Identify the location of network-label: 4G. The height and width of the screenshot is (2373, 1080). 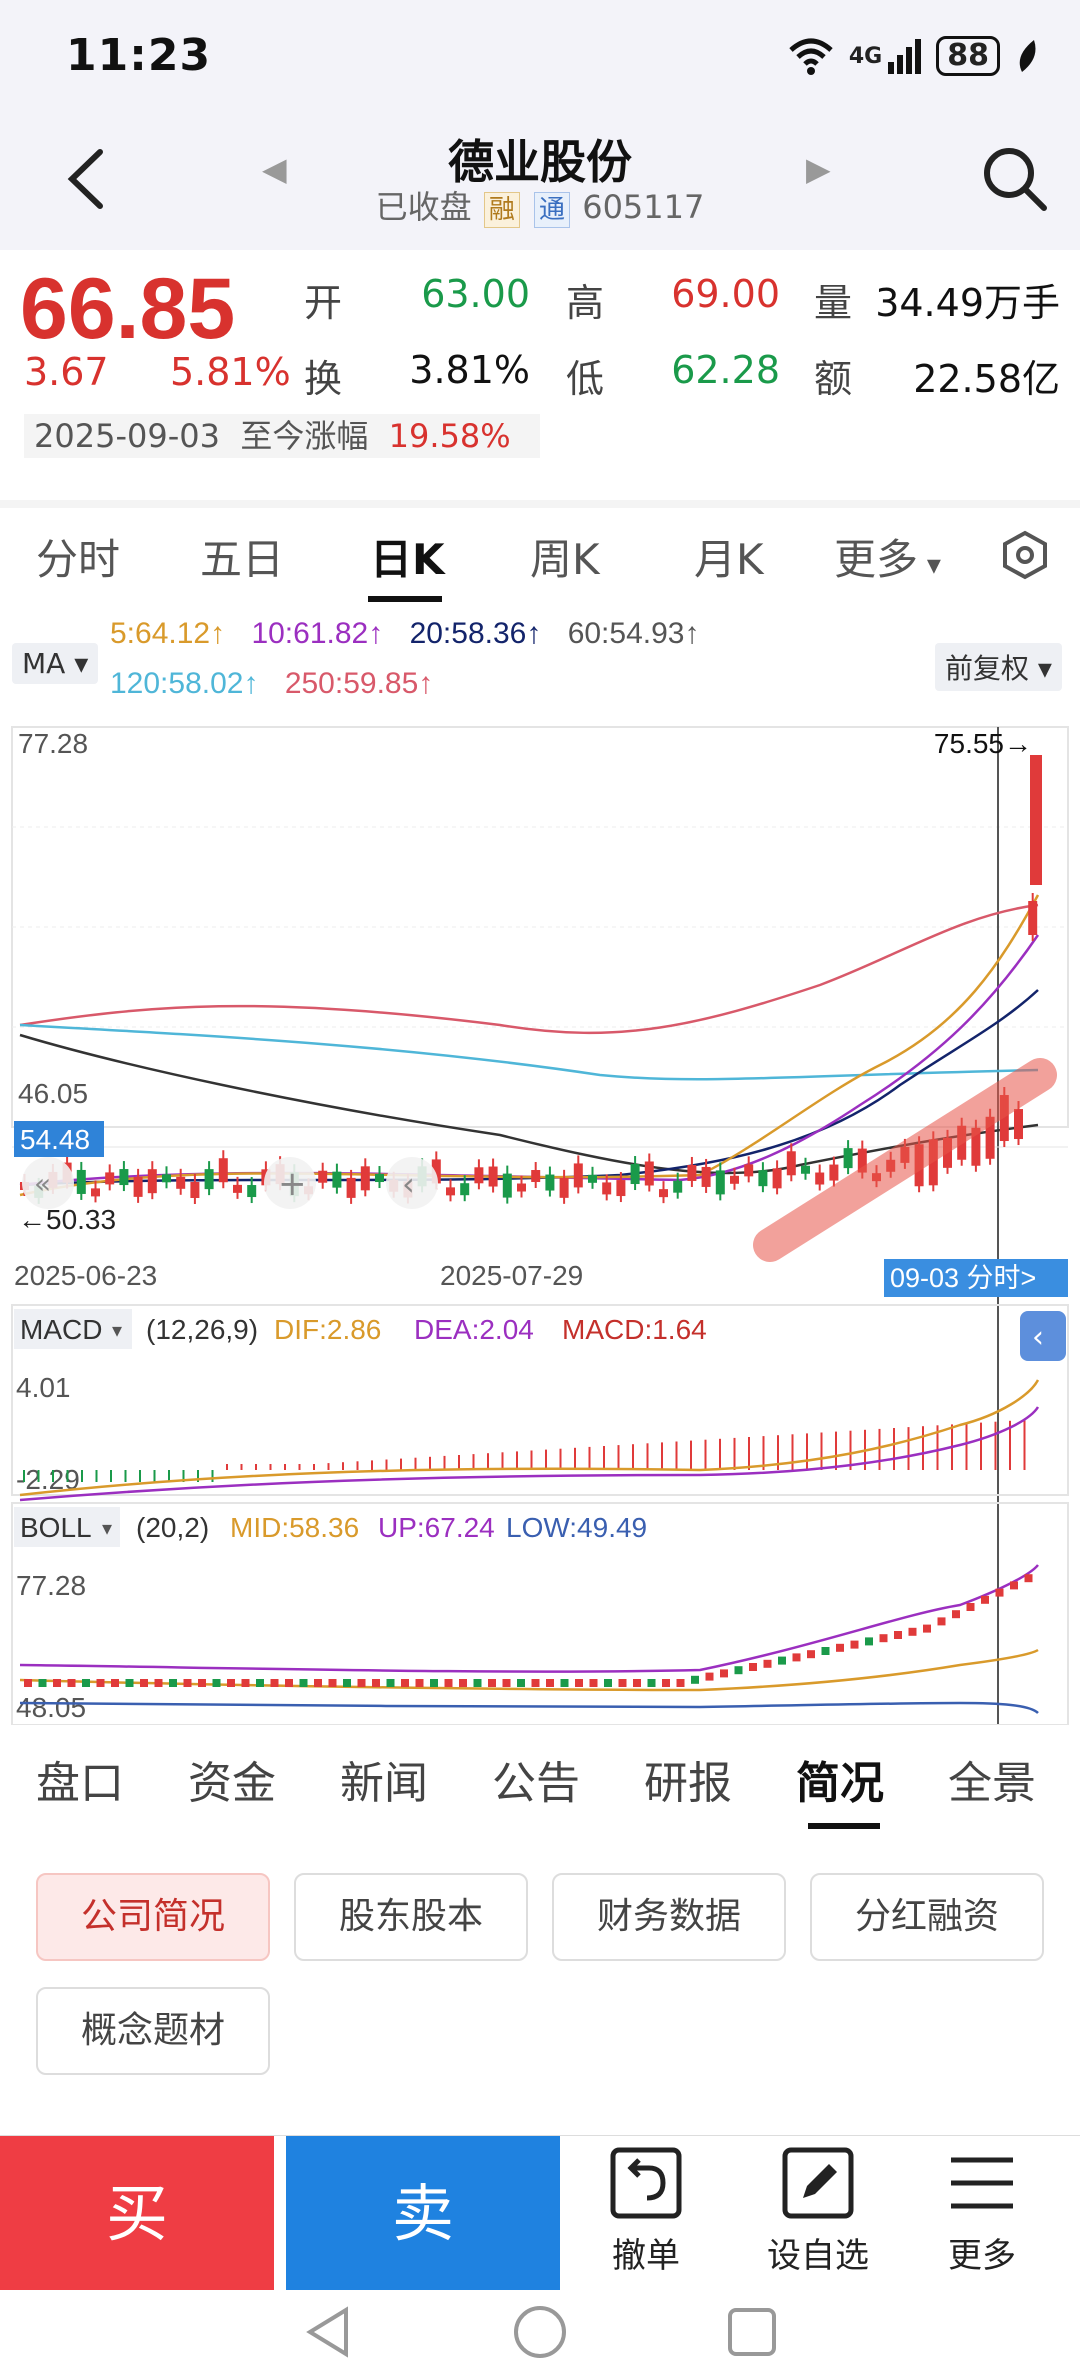
(865, 56).